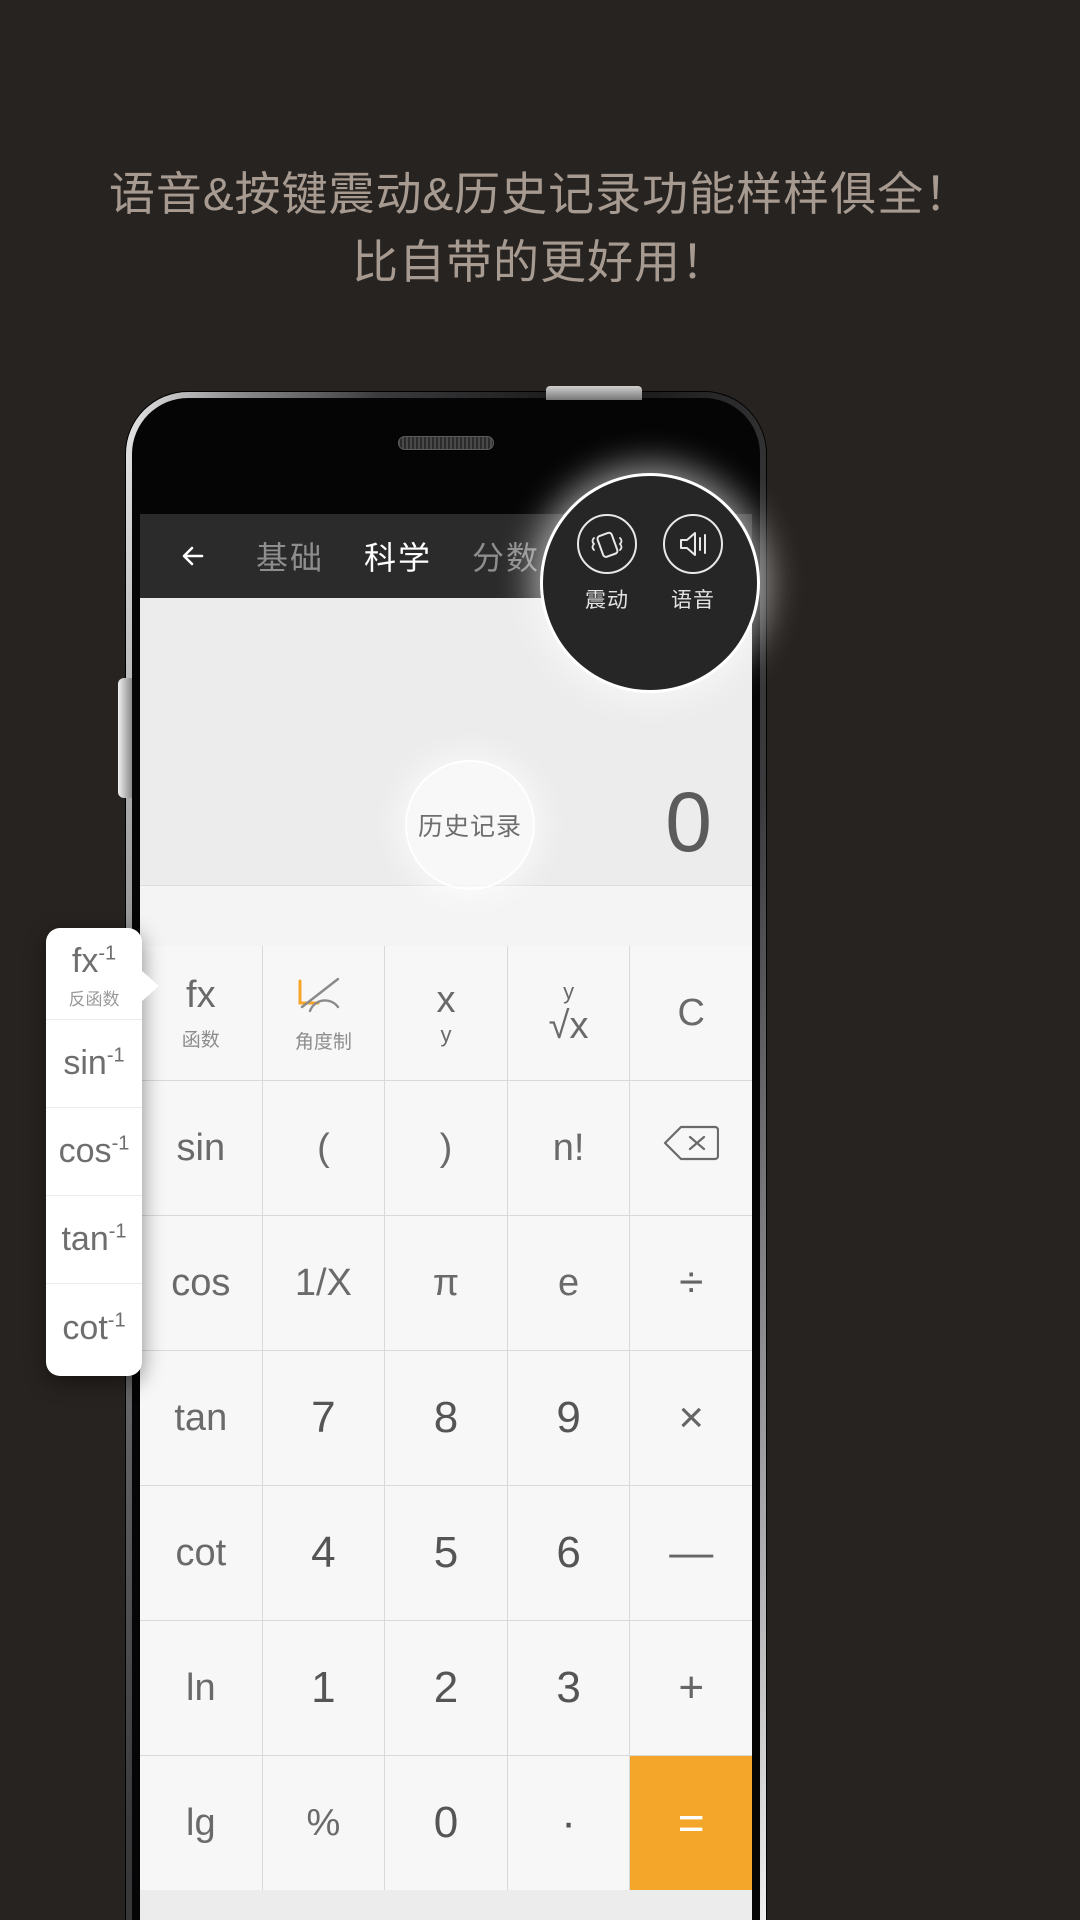 The height and width of the screenshot is (1920, 1080). I want to click on key-0: 0, so click(446, 1823).